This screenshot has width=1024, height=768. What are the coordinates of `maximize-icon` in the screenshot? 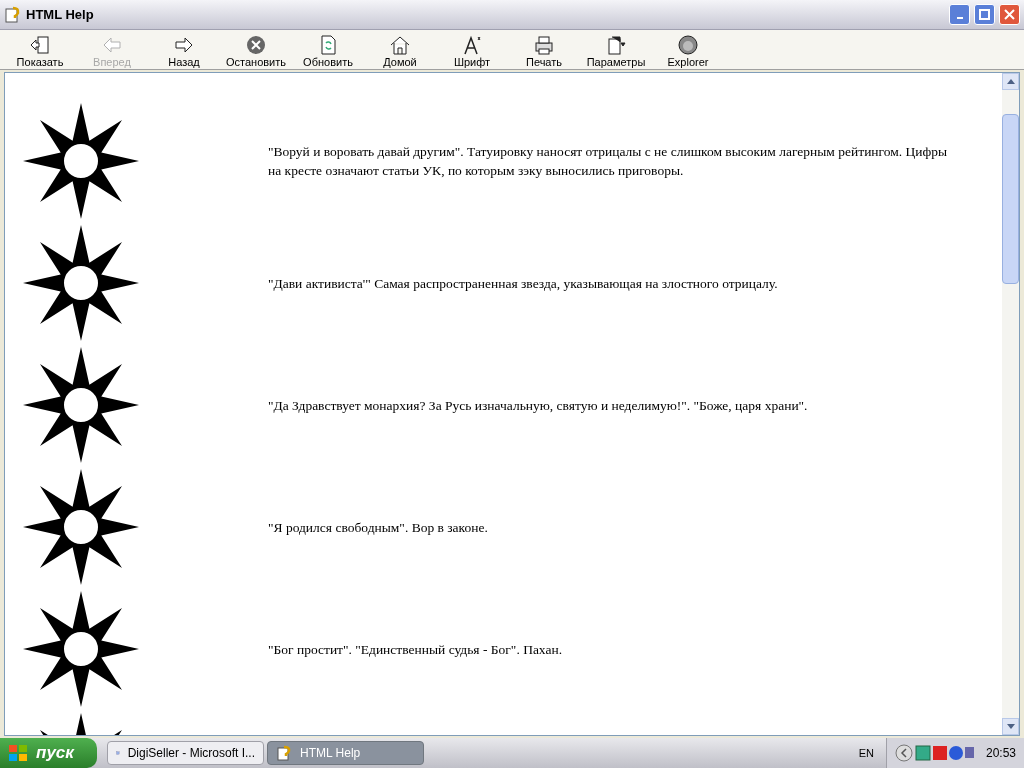 It's located at (984, 14).